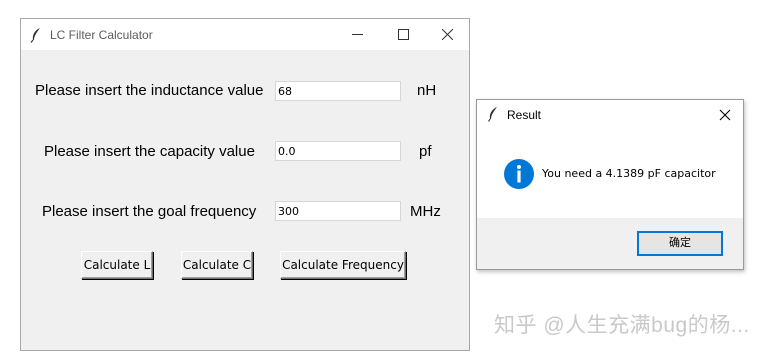  What do you see at coordinates (610, 243) in the screenshot?
I see `dialog-footer: 确定` at bounding box center [610, 243].